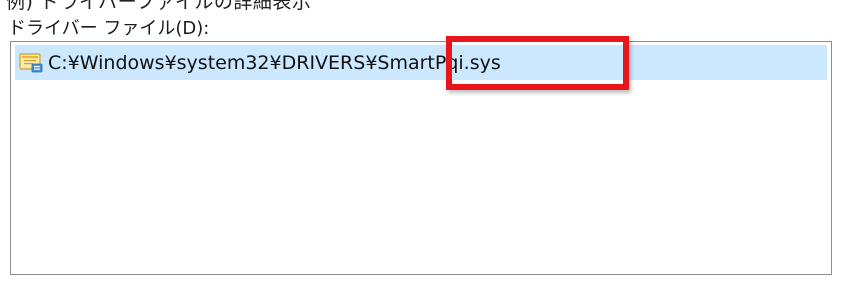 The width and height of the screenshot is (845, 282). What do you see at coordinates (31, 63) in the screenshot?
I see `driver-file-icon` at bounding box center [31, 63].